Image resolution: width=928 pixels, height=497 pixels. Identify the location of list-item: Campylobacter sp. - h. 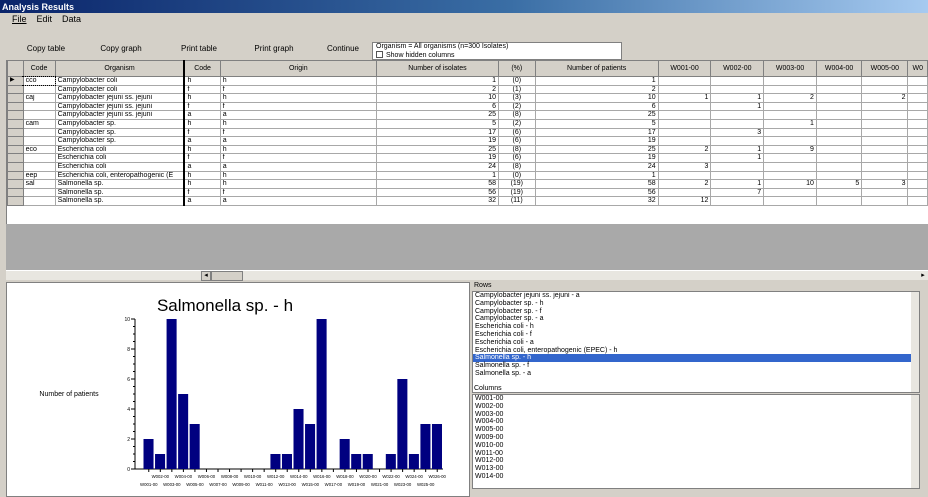
(696, 304).